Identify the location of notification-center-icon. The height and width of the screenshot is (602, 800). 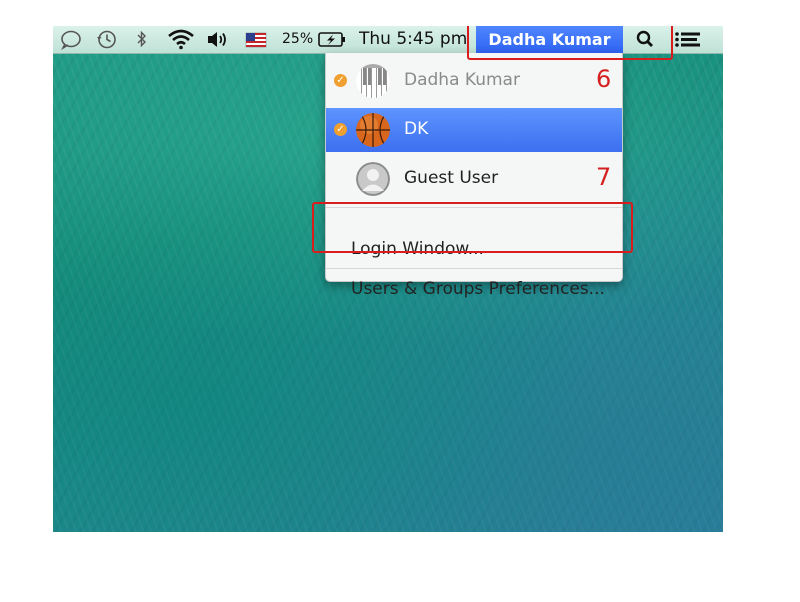
(688, 39).